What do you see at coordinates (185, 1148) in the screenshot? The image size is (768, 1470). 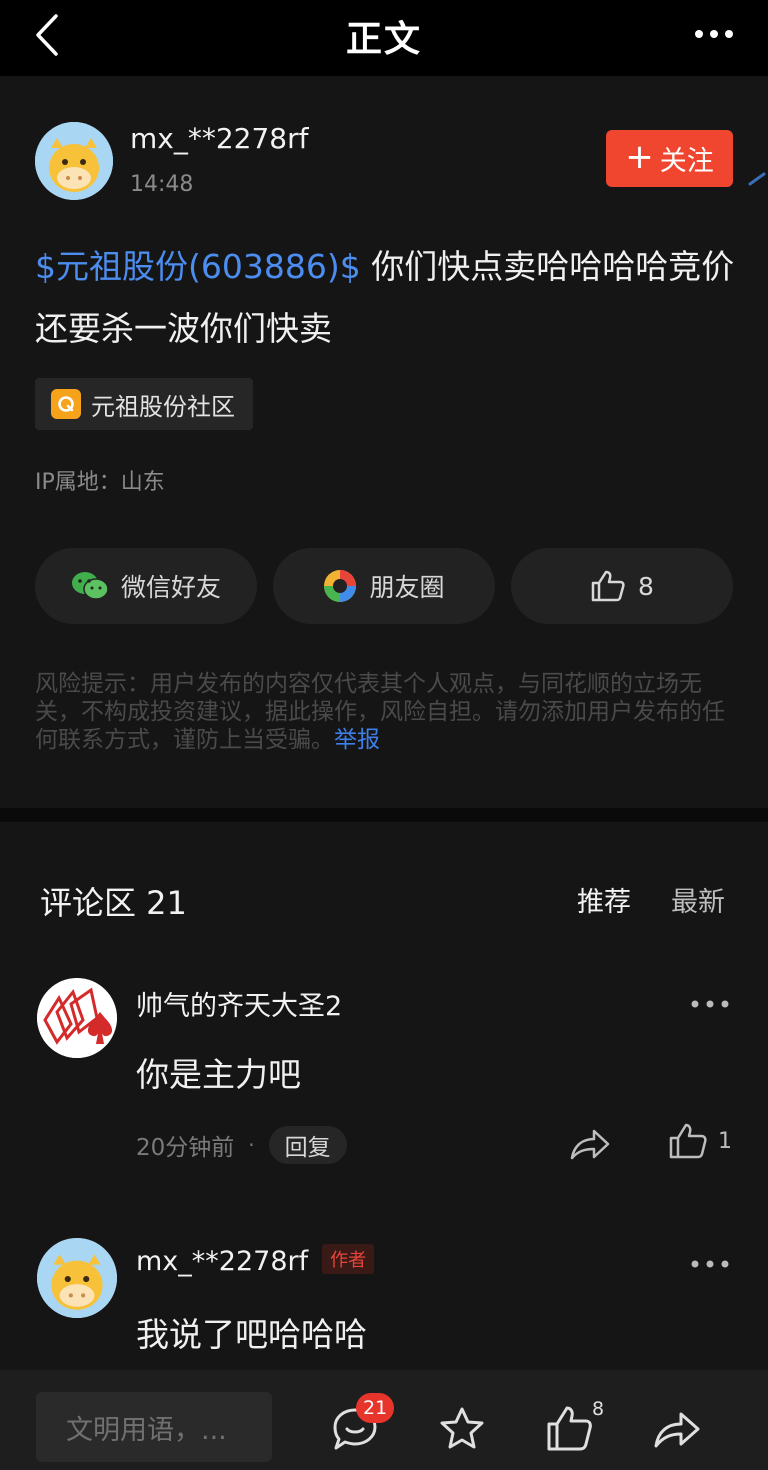 I see `comment-time: 20分钟前` at bounding box center [185, 1148].